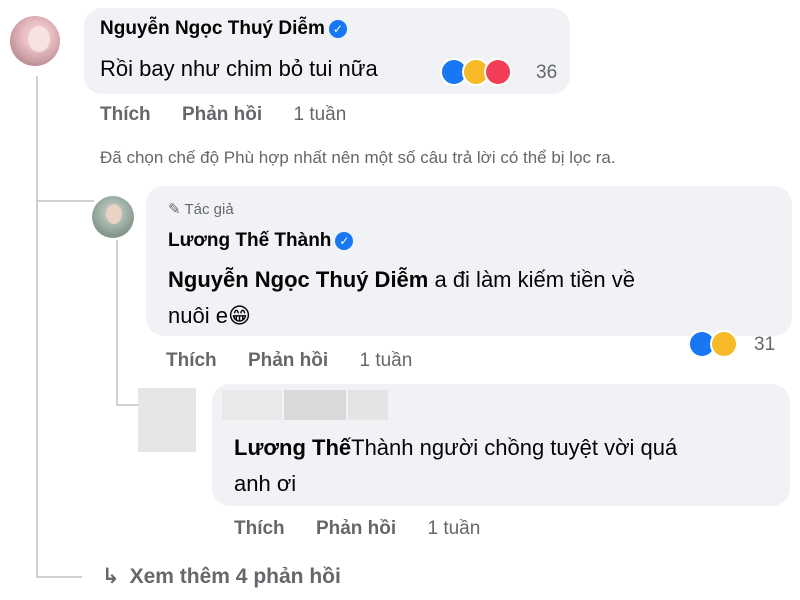  What do you see at coordinates (212, 28) in the screenshot?
I see `comment-author-name: Nguyễn Ngọc Thuý Diễm` at bounding box center [212, 28].